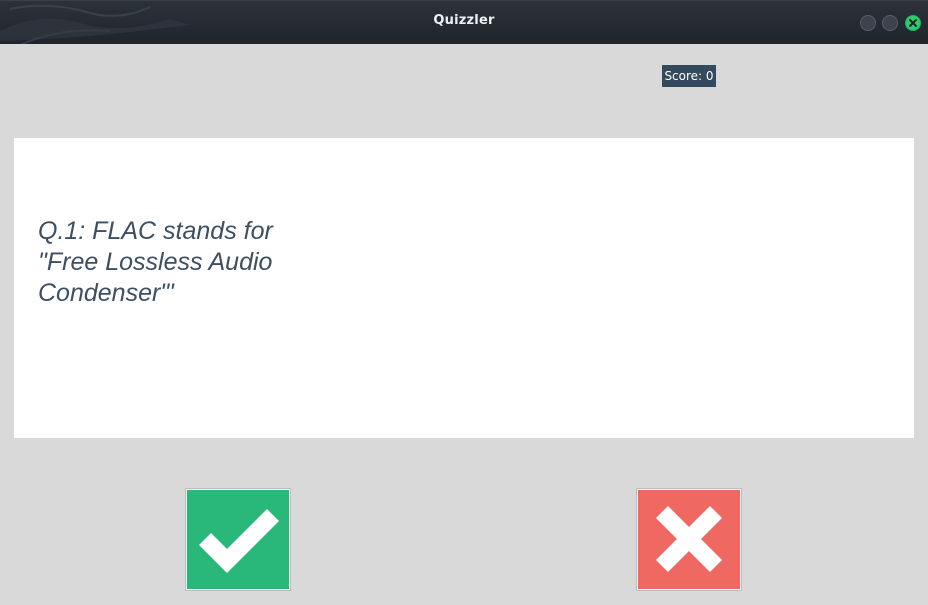 The height and width of the screenshot is (605, 928). I want to click on close-icon, so click(913, 23).